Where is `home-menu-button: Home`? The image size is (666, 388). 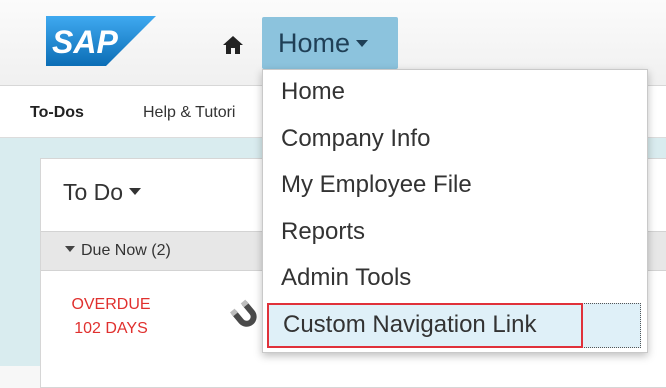 home-menu-button: Home is located at coordinates (330, 43).